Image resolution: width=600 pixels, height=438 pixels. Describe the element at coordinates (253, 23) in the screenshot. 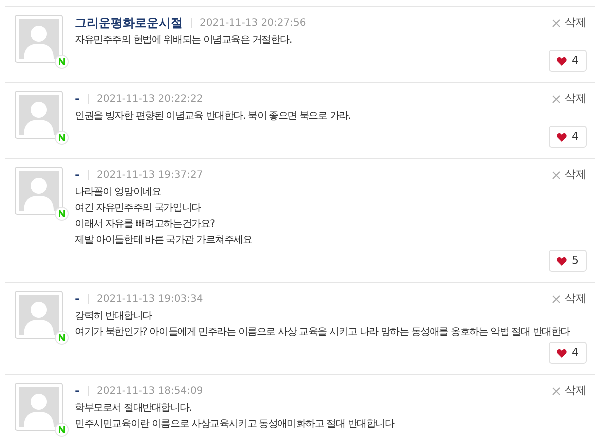

I see `timestamp: 2021-11-13 20:27:56` at that location.